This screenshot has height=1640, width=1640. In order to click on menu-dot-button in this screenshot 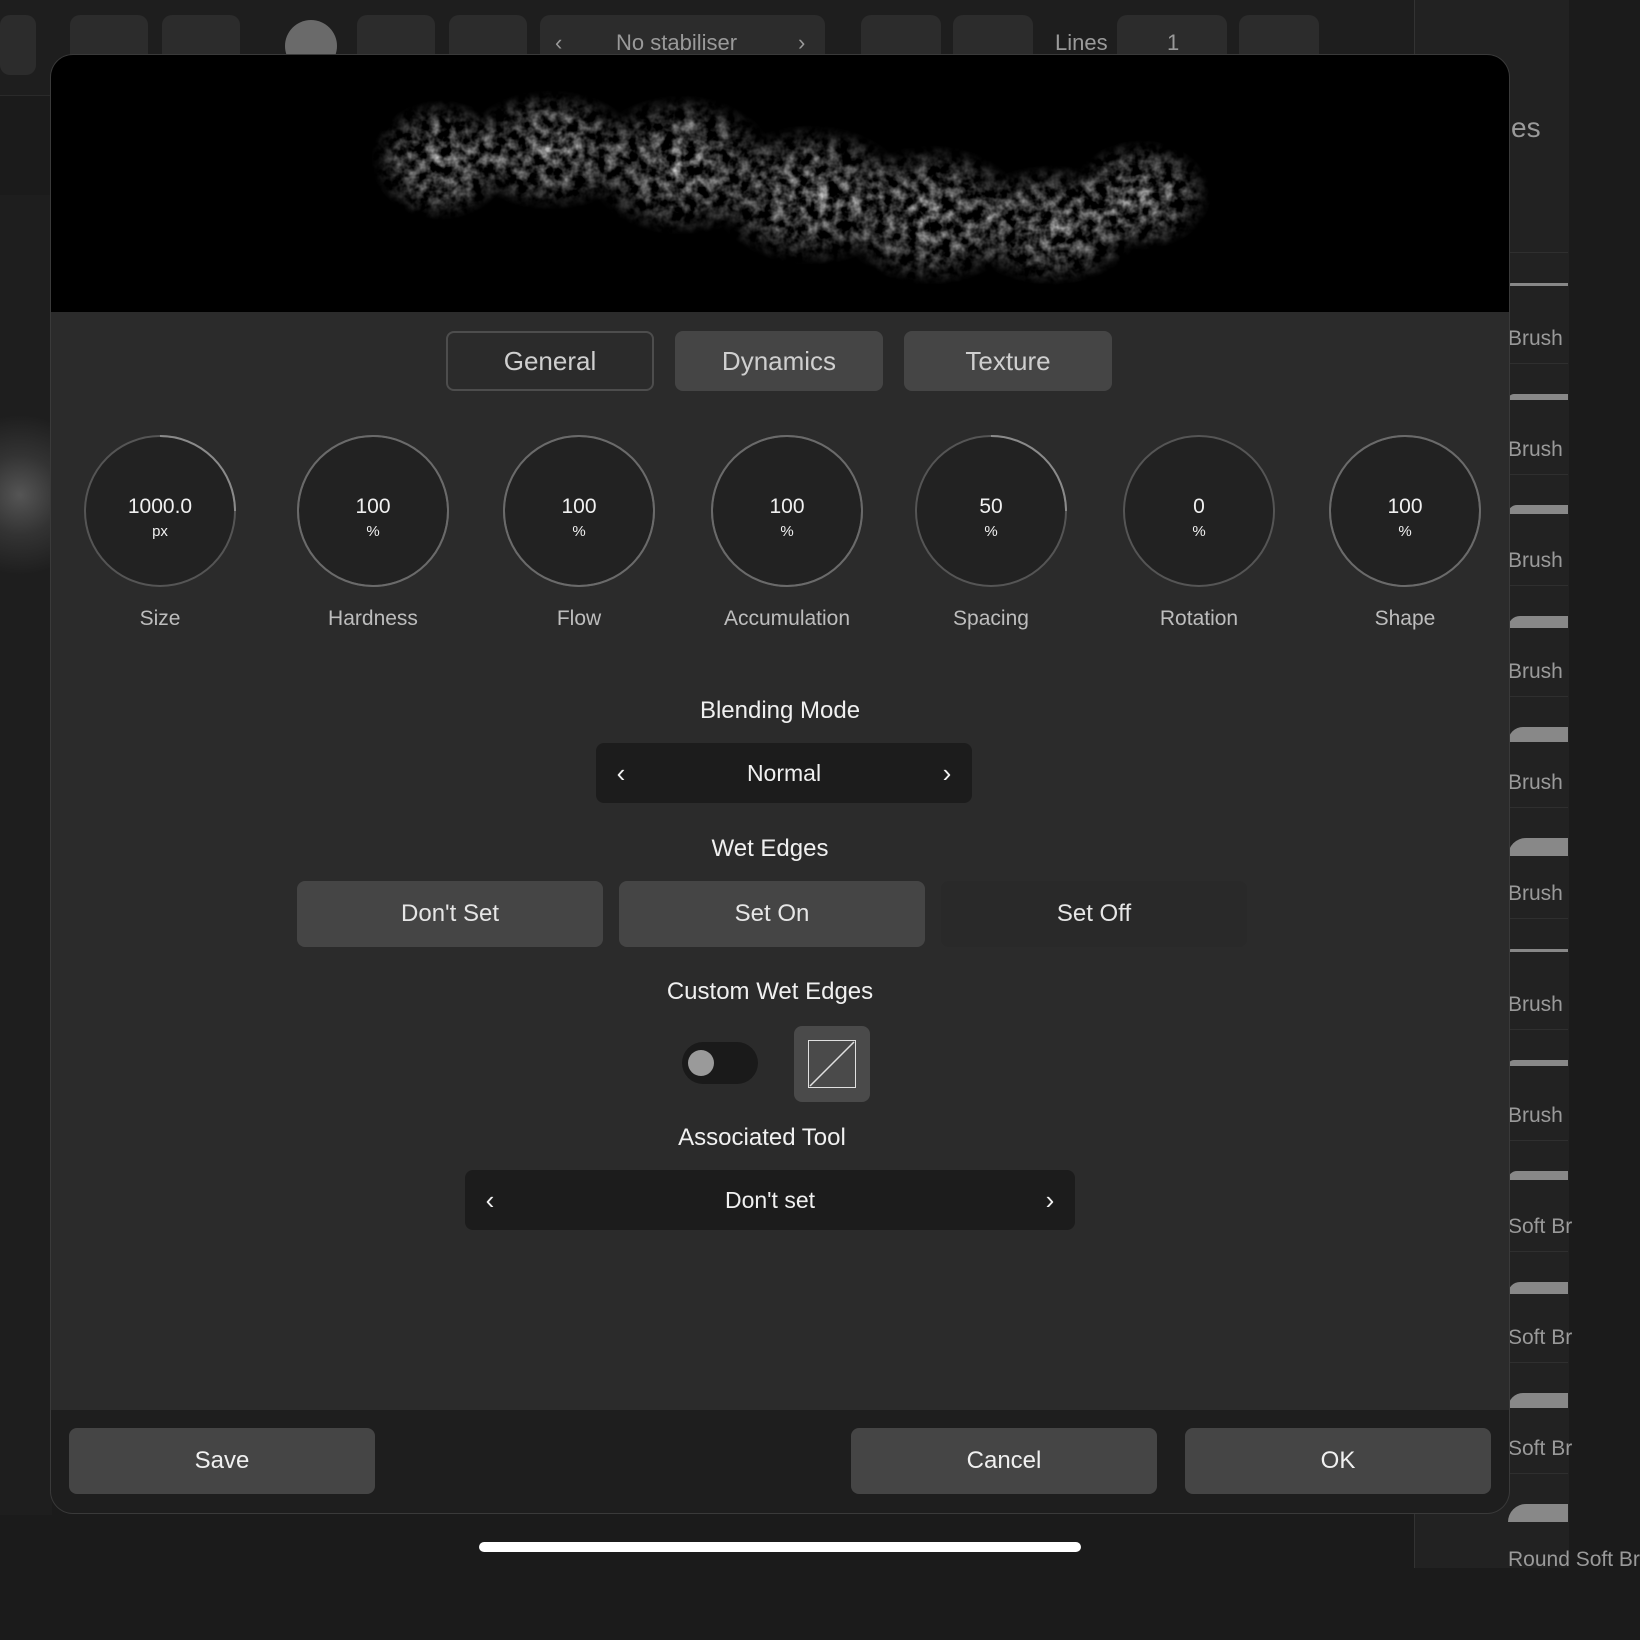, I will do `click(18, 45)`.